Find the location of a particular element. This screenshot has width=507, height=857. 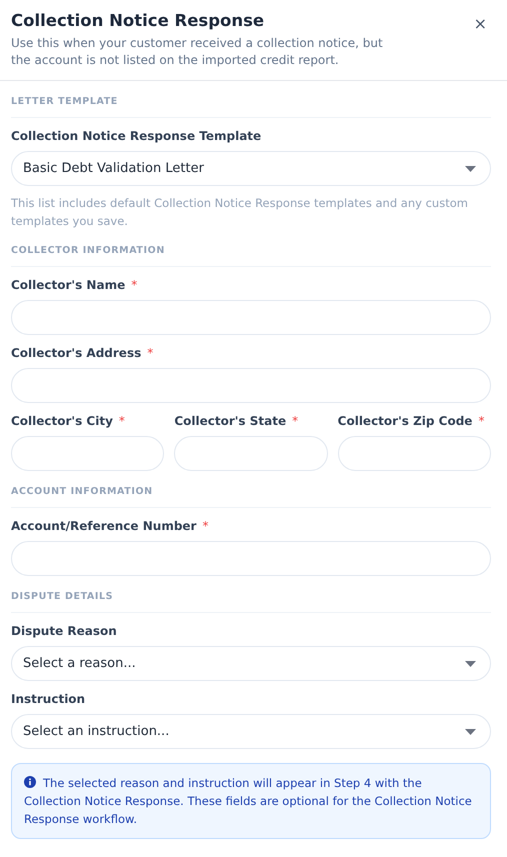

field-label: Collector's State is located at coordinates (230, 421).